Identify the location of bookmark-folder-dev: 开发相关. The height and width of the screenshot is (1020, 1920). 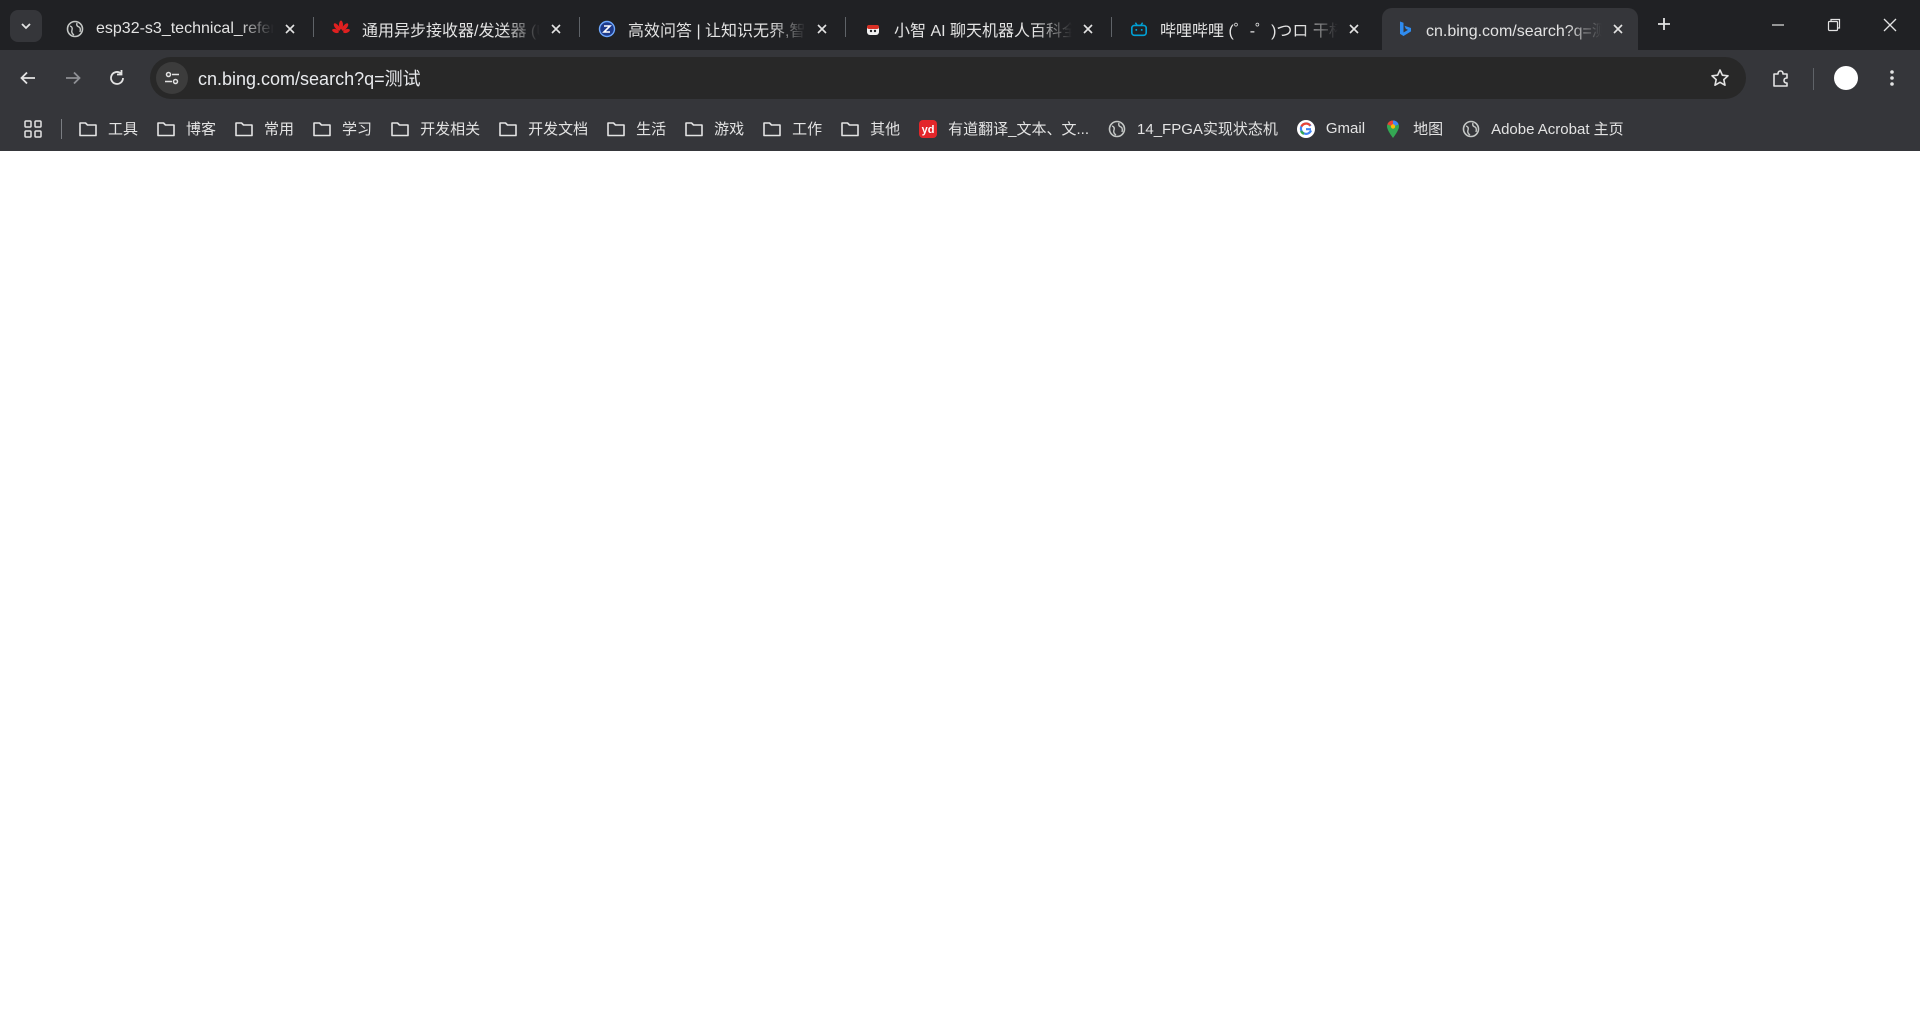
(435, 129).